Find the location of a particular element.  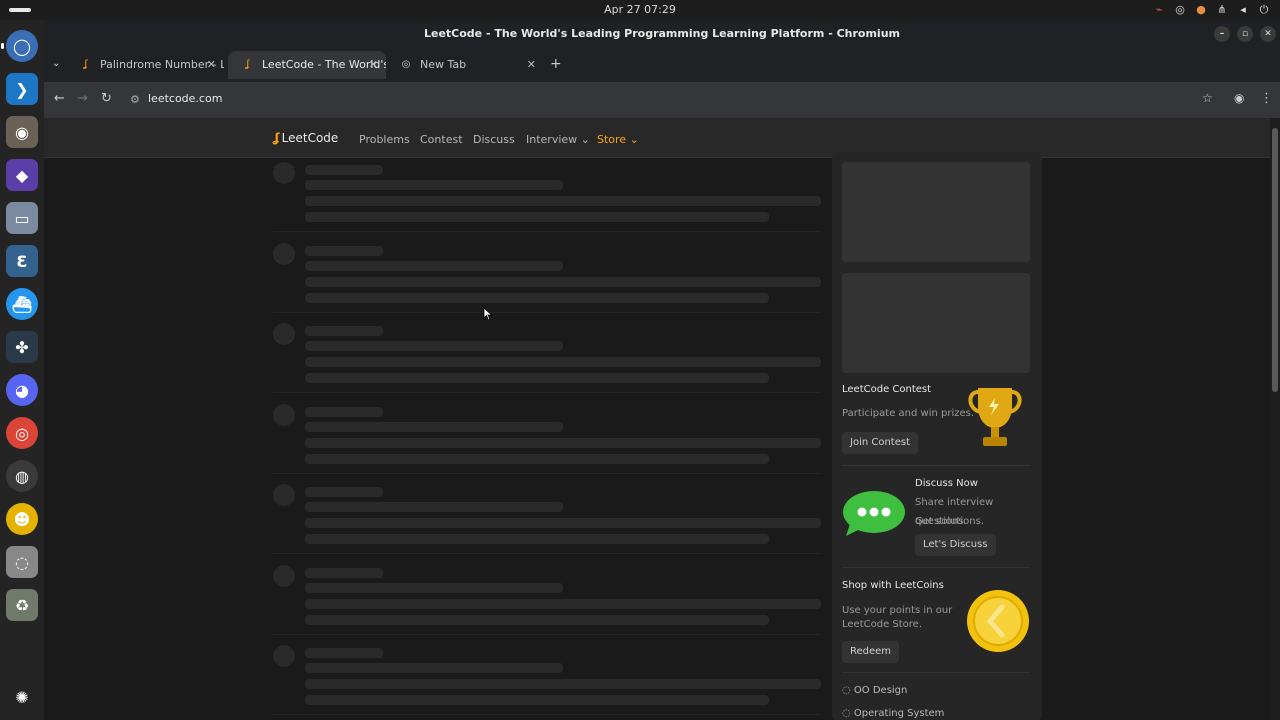

volume-icon: ◂ is located at coordinates (1243, 10).